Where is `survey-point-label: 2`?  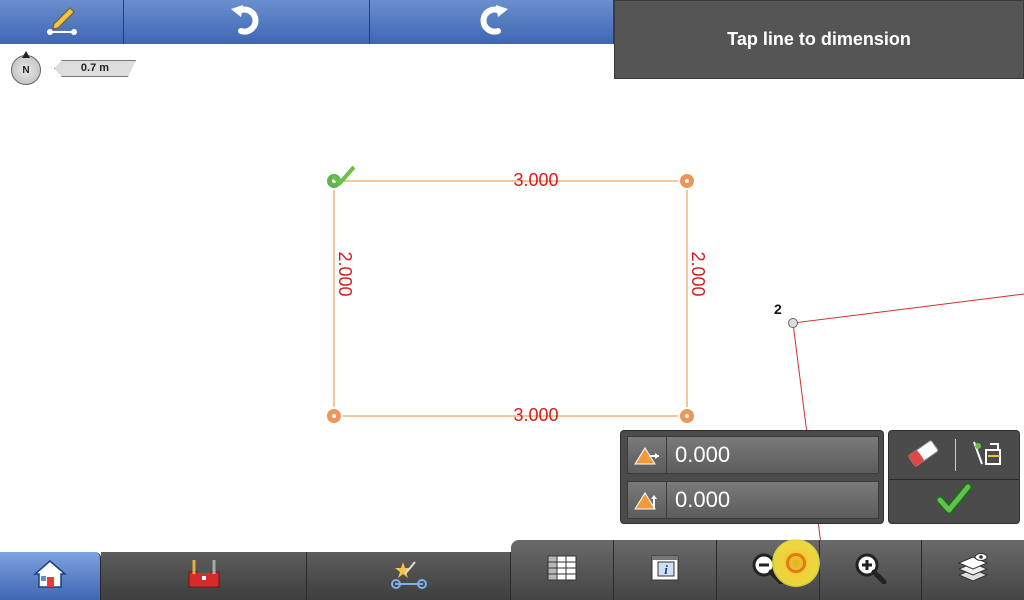 survey-point-label: 2 is located at coordinates (778, 309).